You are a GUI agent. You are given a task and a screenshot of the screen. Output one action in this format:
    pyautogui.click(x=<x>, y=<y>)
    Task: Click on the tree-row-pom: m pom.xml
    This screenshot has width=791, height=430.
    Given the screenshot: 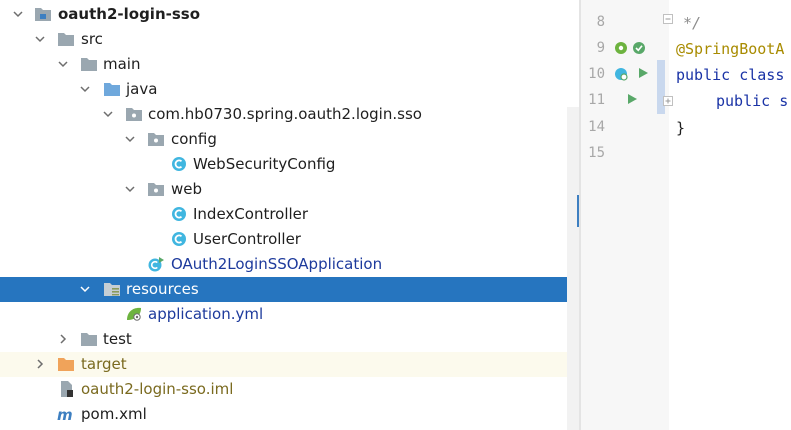 What is the action you would take?
    pyautogui.click(x=289, y=414)
    